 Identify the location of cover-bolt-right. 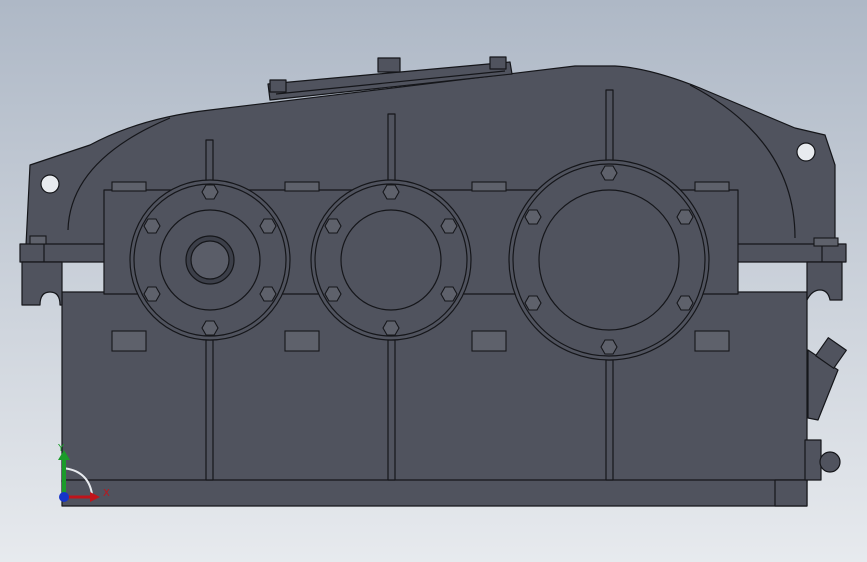
(498, 63).